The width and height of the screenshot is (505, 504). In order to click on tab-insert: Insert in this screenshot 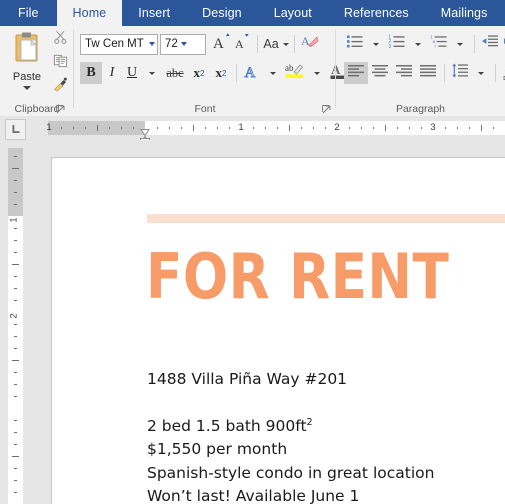, I will do `click(154, 13)`.